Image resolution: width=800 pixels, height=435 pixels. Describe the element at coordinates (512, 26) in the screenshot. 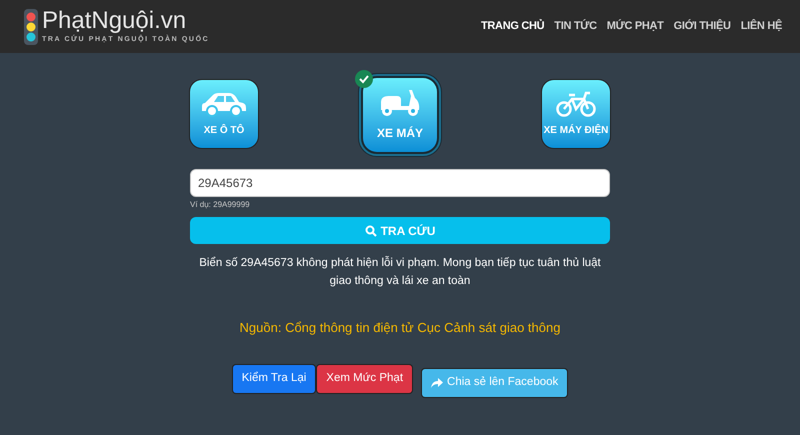

I see `nav-link: TRANG CHỦ` at that location.